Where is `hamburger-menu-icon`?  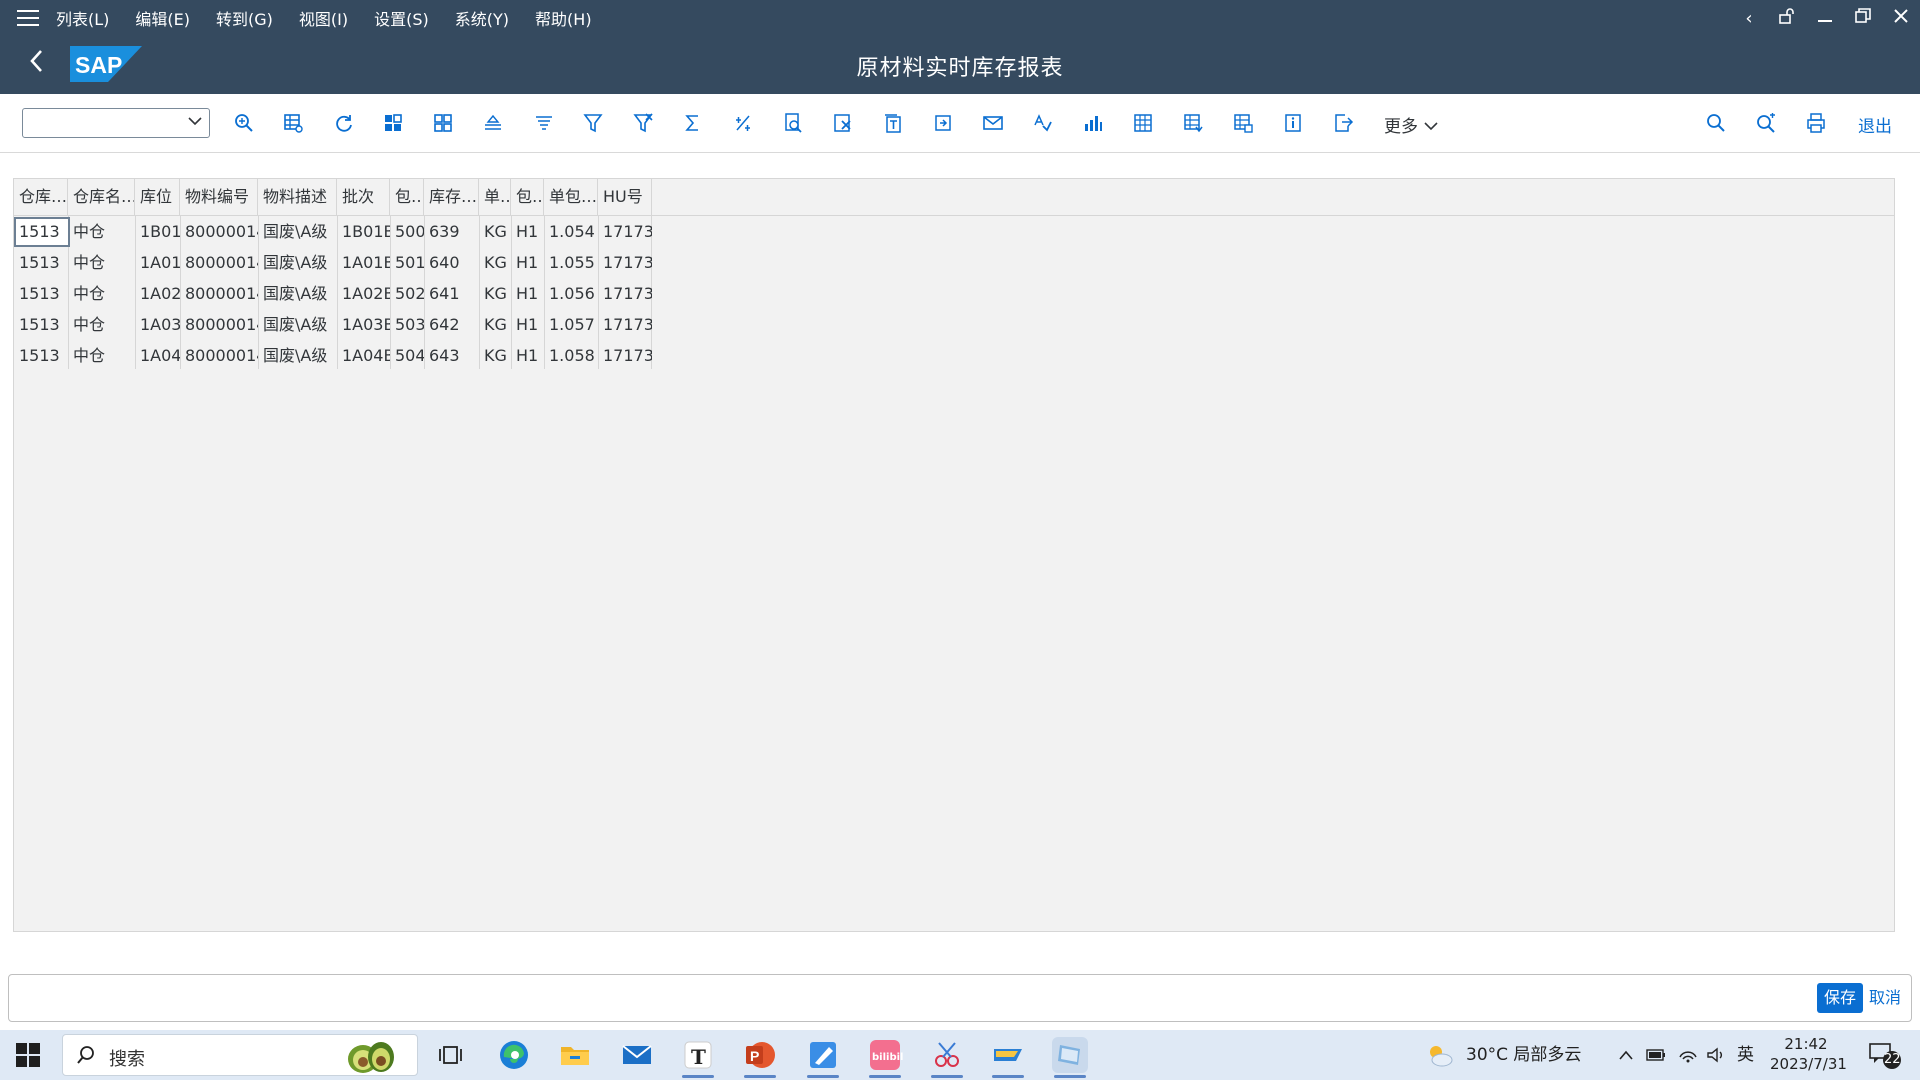 hamburger-menu-icon is located at coordinates (28, 18).